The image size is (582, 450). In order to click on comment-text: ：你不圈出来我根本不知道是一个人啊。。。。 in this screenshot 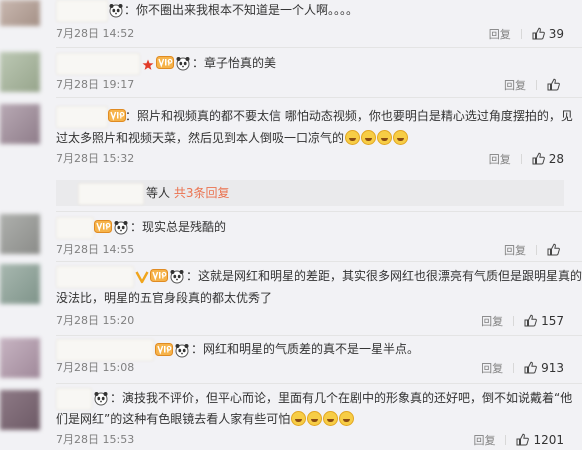, I will do `click(241, 10)`.